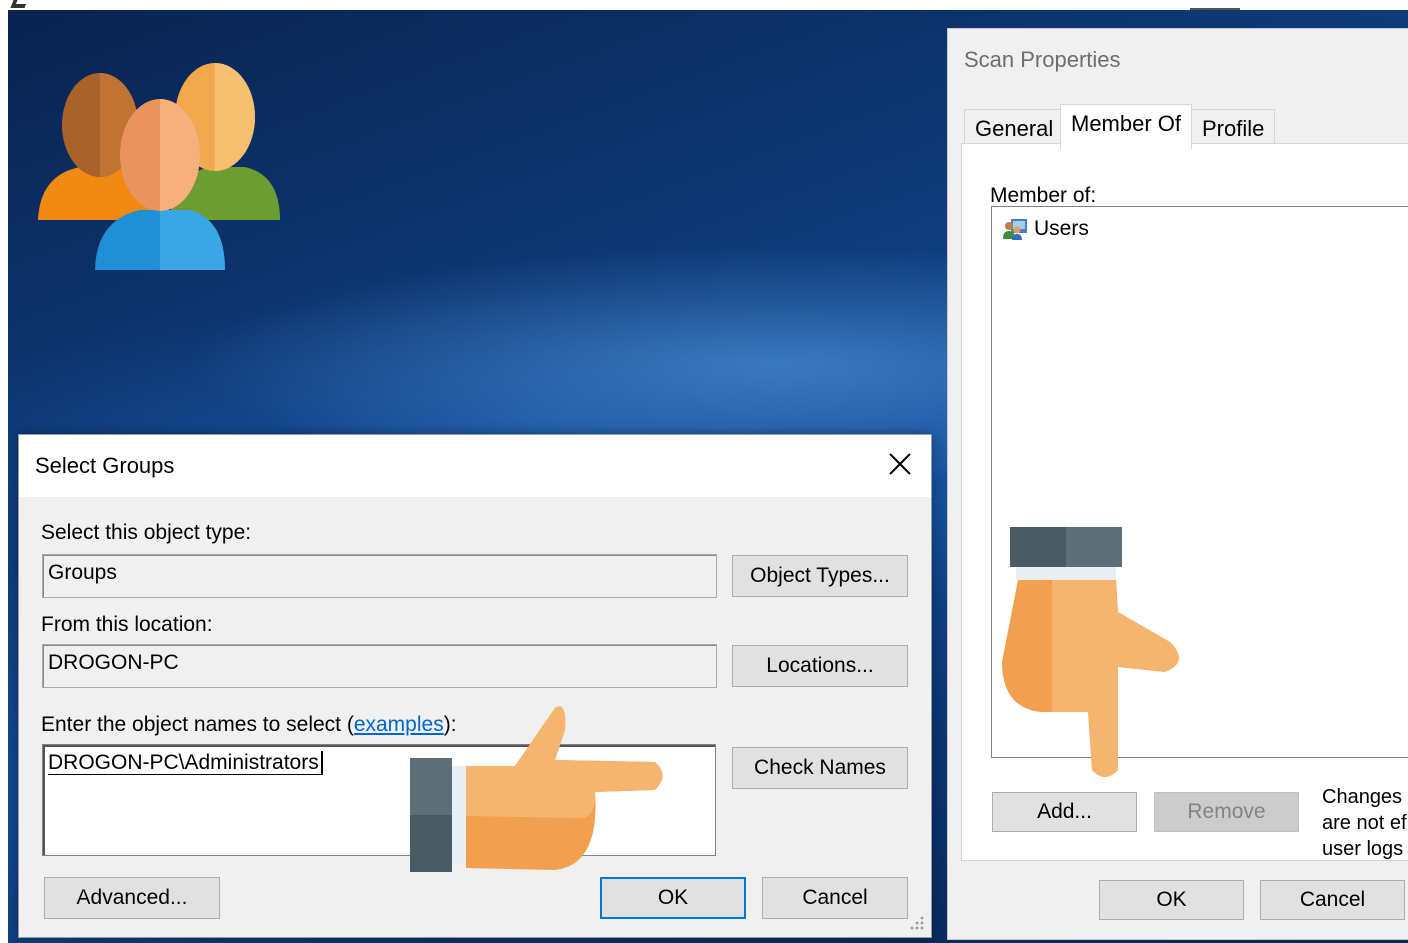 The image size is (1408, 943). What do you see at coordinates (379, 576) in the screenshot?
I see `object-type-field: Groups` at bounding box center [379, 576].